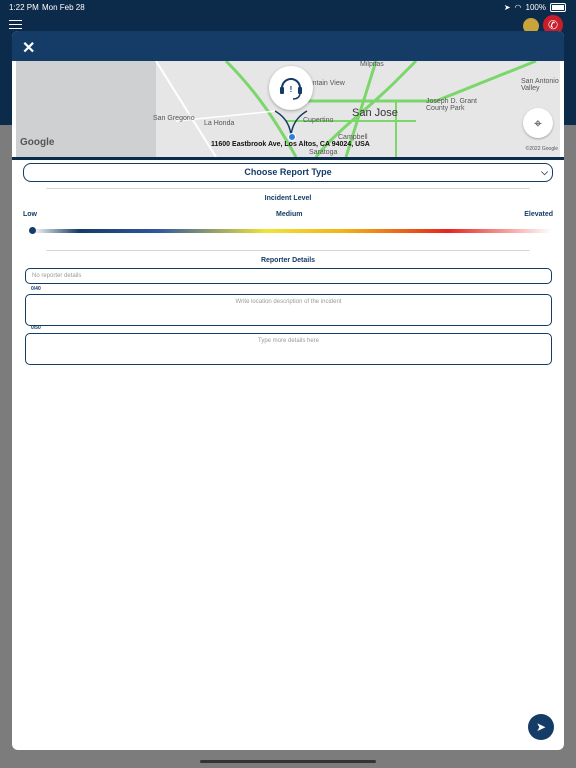  Describe the element at coordinates (541, 149) in the screenshot. I see `map-copyright: ©2022 Google` at that location.